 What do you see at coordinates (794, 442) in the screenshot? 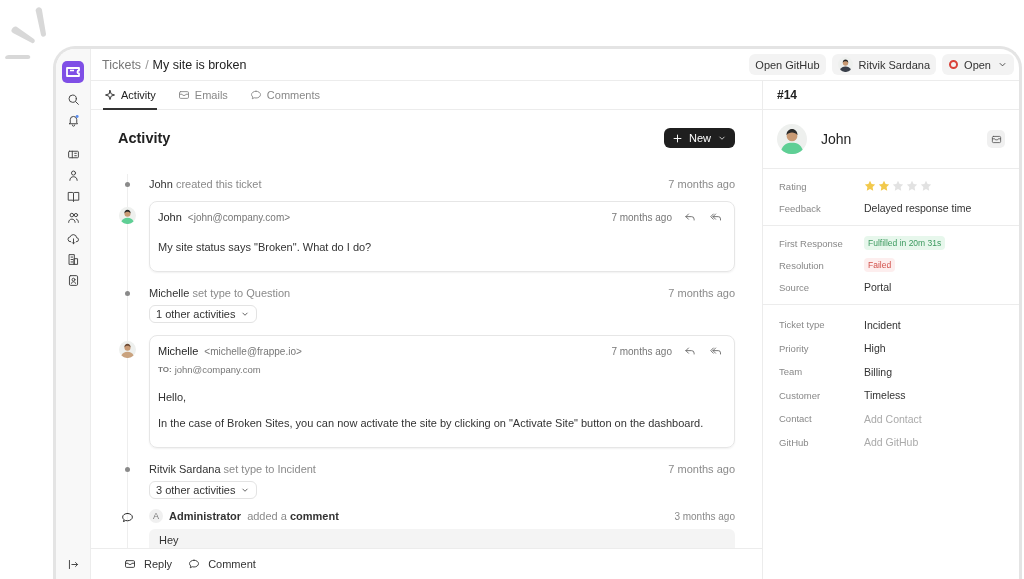
I see `field-label: GitHub` at bounding box center [794, 442].